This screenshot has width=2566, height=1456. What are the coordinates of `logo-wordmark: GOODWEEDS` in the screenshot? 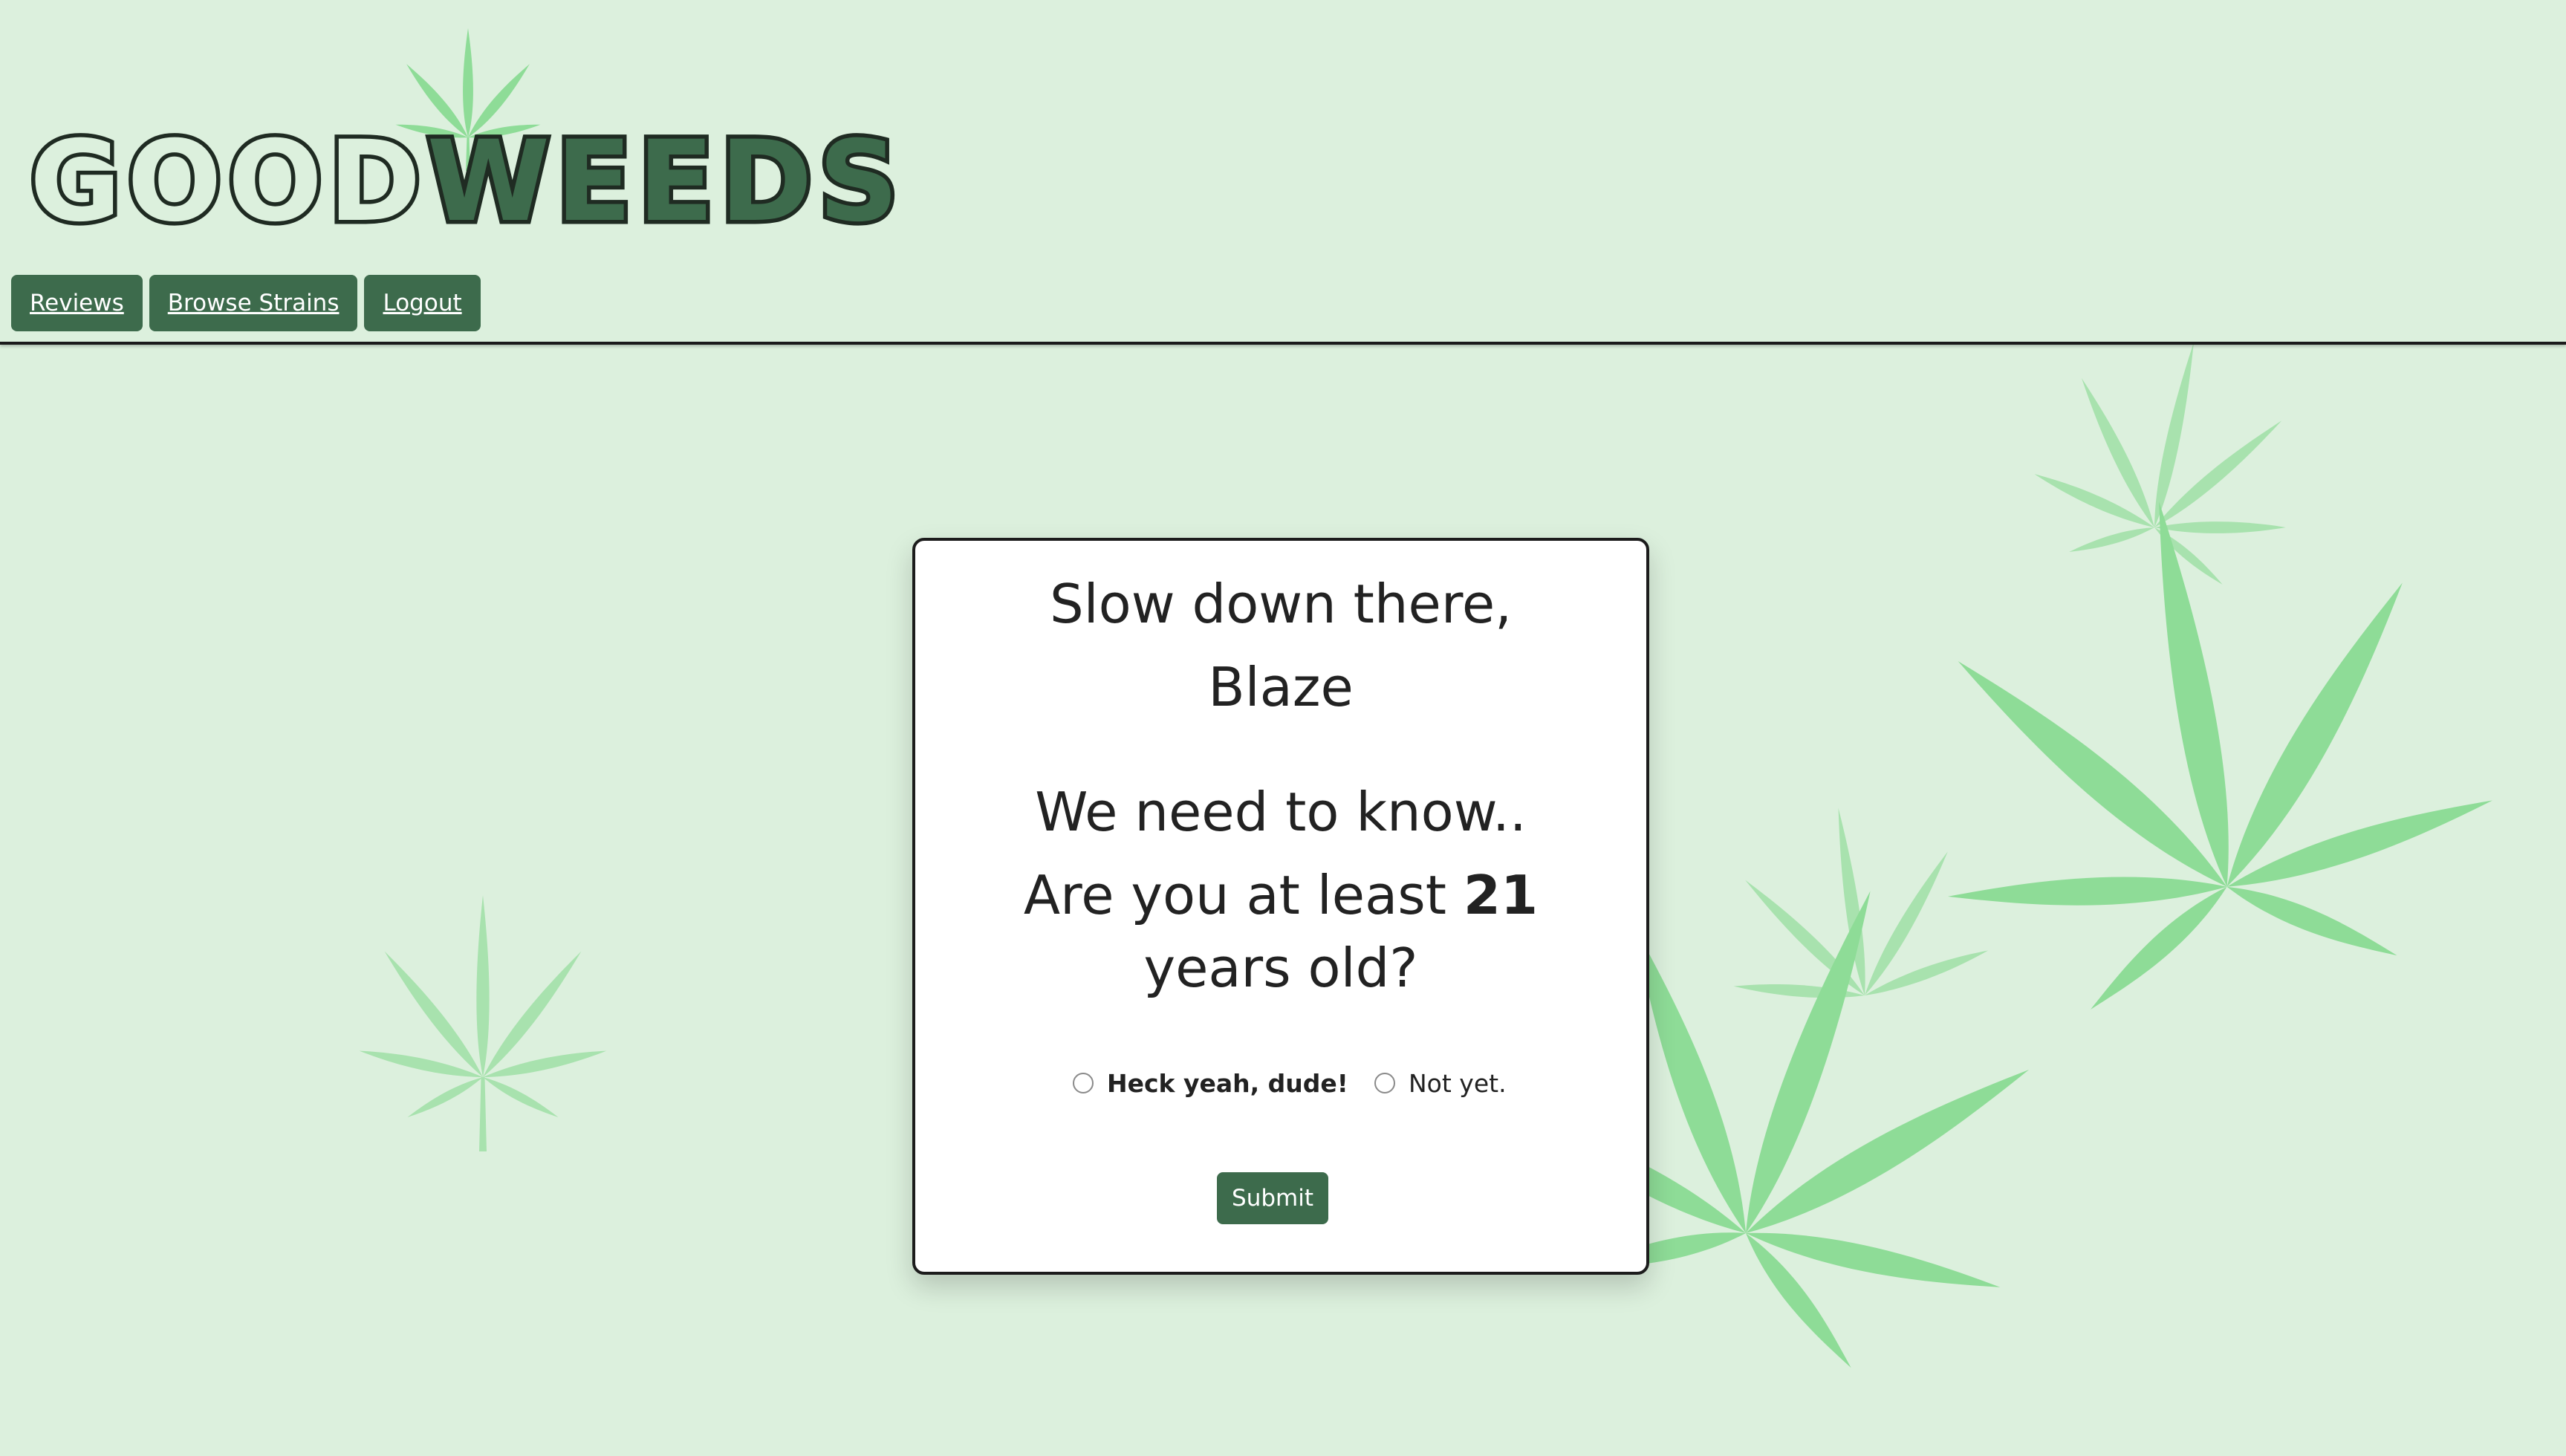 It's located at (465, 183).